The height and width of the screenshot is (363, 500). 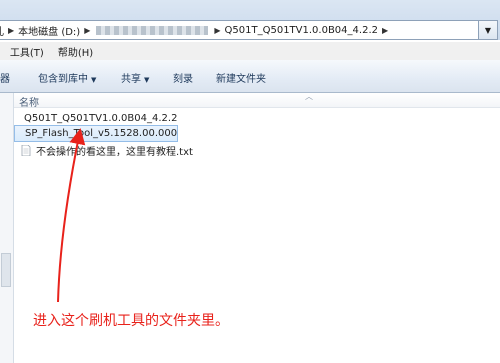 I want to click on annotation-arrow, so click(x=71, y=215).